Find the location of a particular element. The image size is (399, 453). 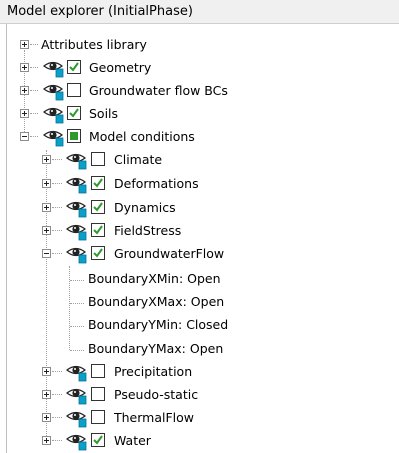

tree-item-label: Soils is located at coordinates (104, 113).